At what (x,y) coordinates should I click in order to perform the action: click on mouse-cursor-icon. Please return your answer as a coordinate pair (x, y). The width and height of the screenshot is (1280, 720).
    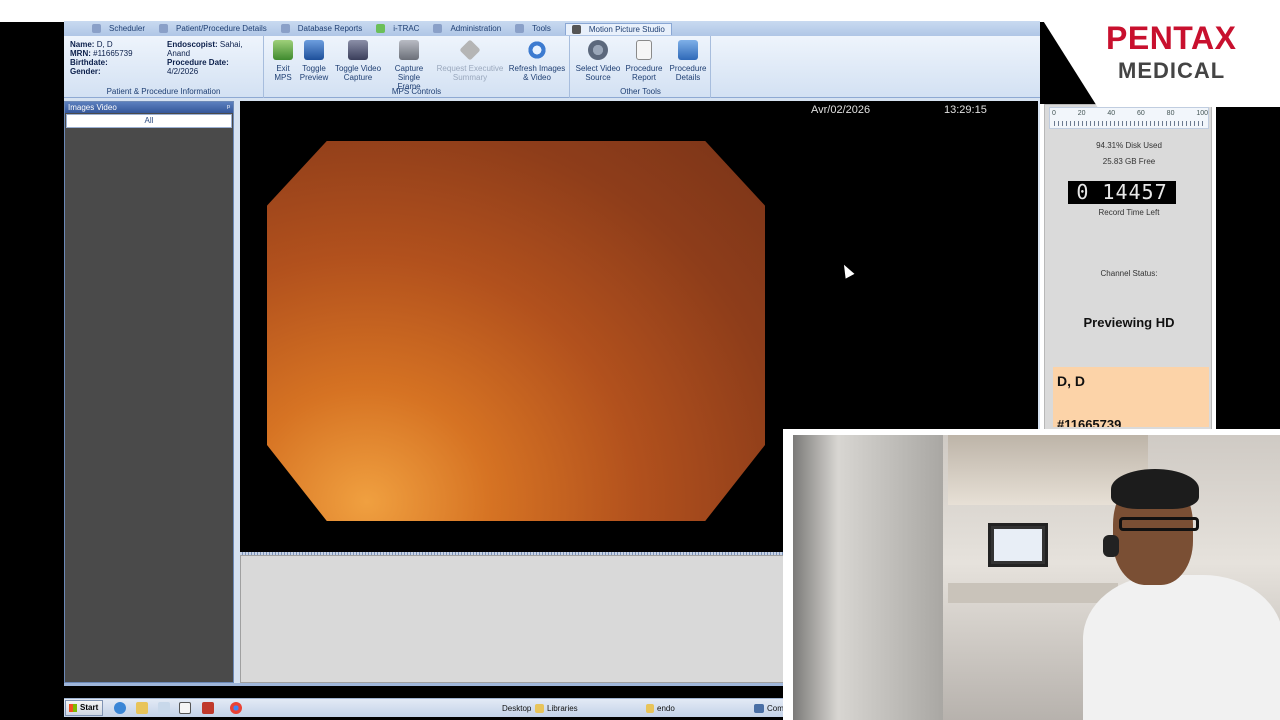
    Looking at the image, I should click on (847, 270).